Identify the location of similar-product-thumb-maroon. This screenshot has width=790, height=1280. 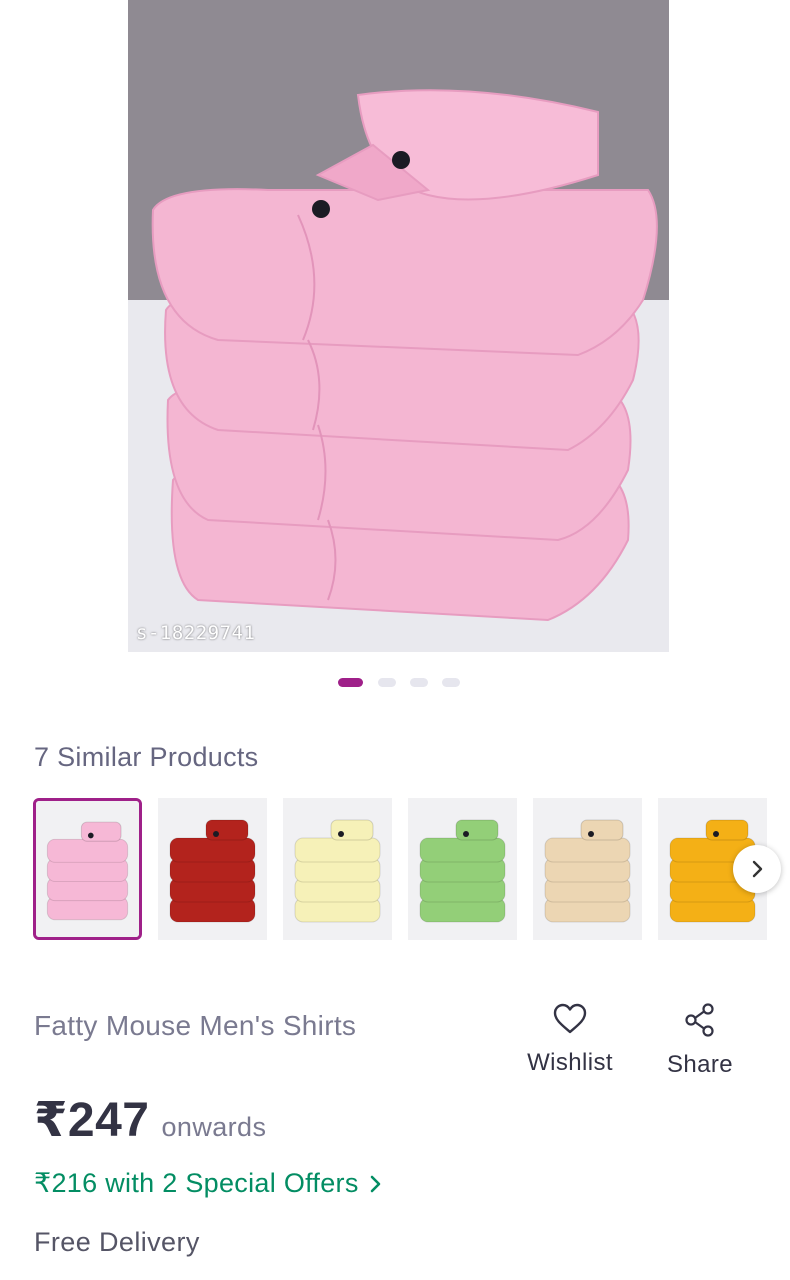
(212, 869).